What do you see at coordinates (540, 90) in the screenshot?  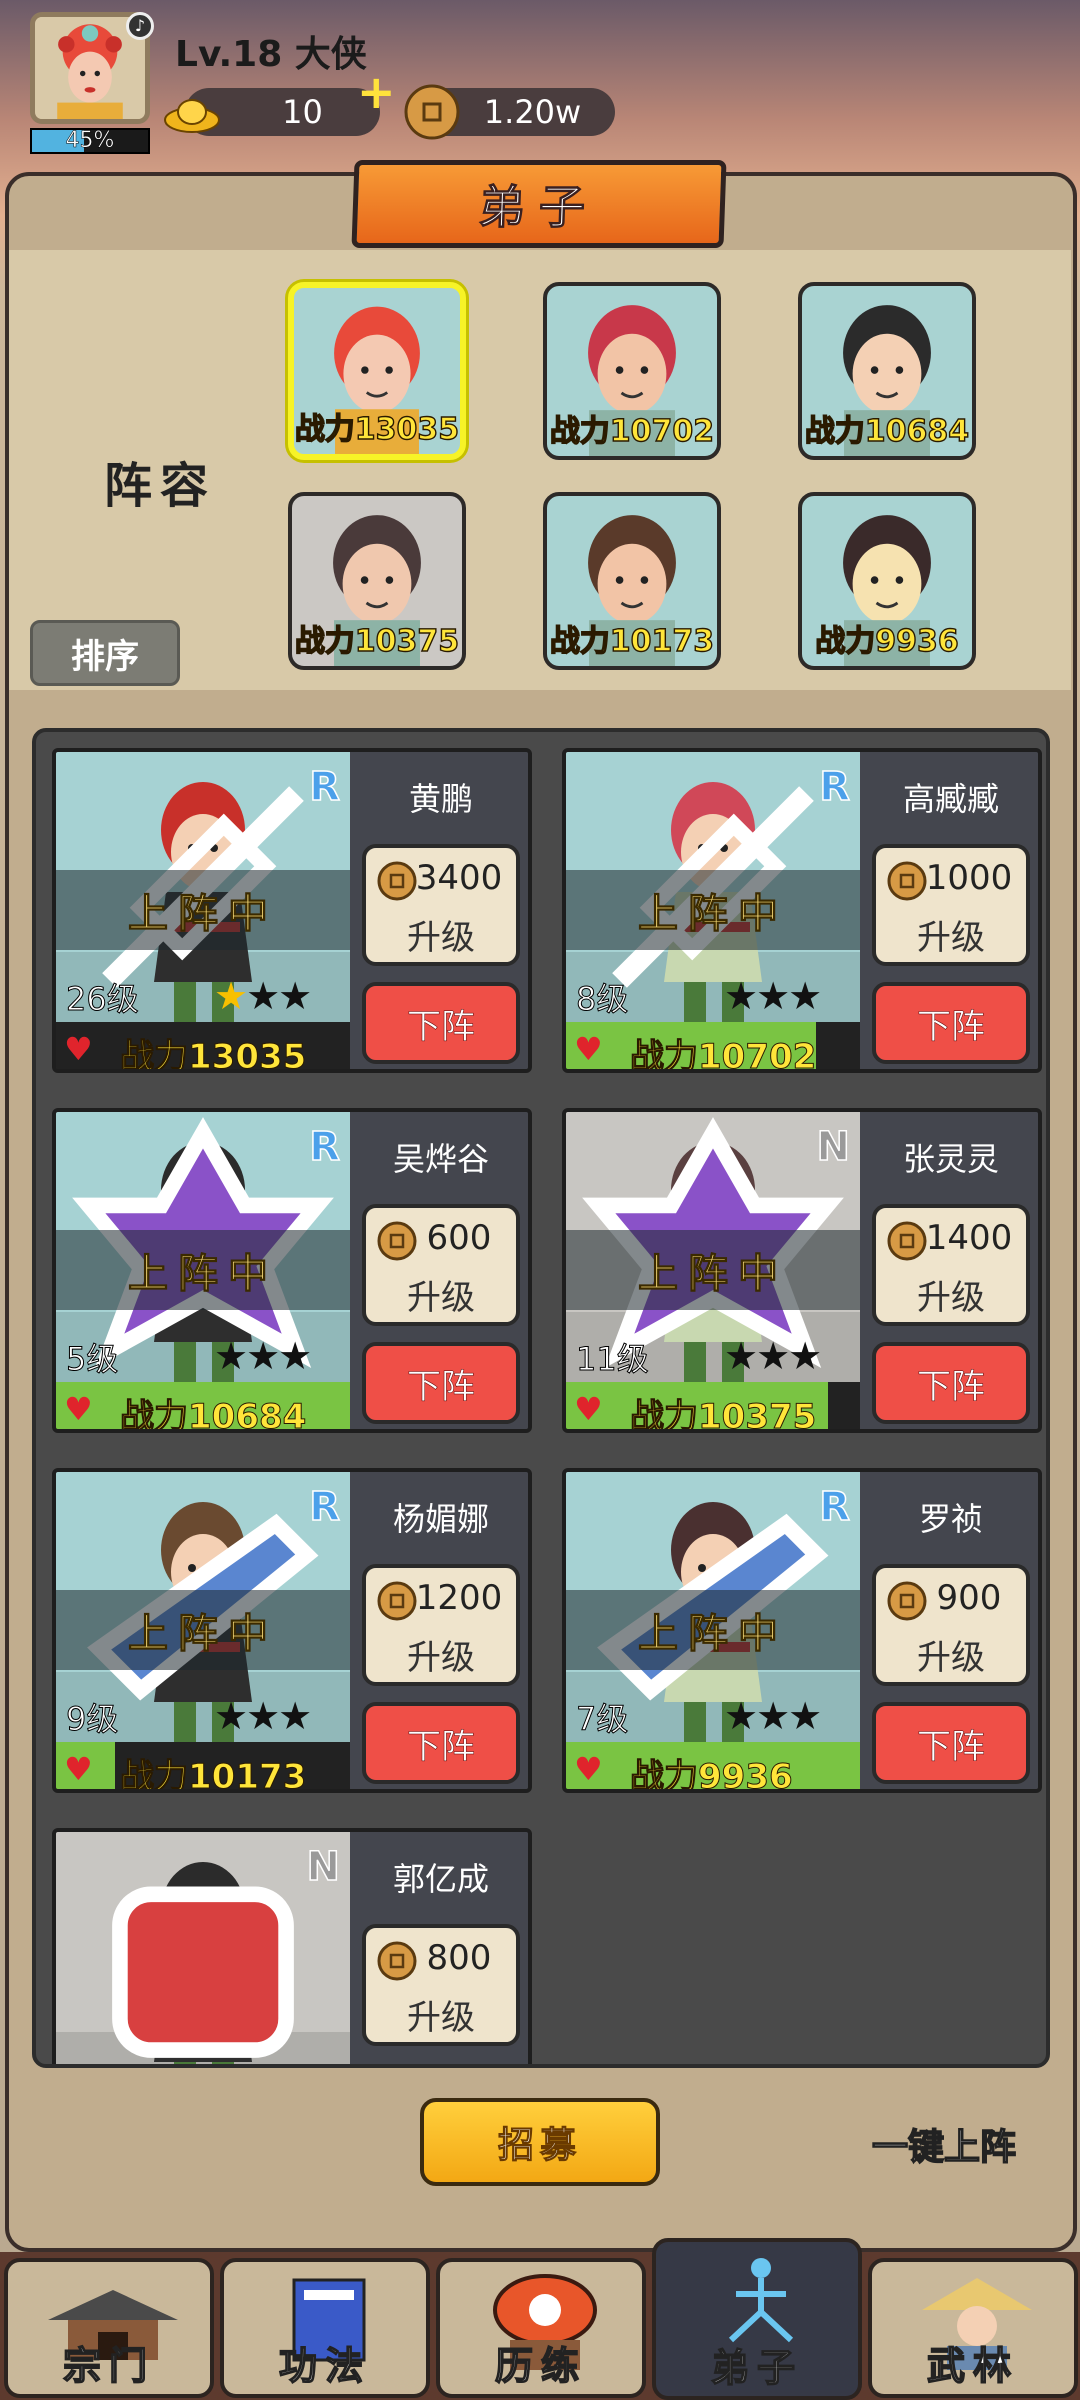 I see `player-header: ♪ 45% Lv.18 大侠 10 + 1.20w` at bounding box center [540, 90].